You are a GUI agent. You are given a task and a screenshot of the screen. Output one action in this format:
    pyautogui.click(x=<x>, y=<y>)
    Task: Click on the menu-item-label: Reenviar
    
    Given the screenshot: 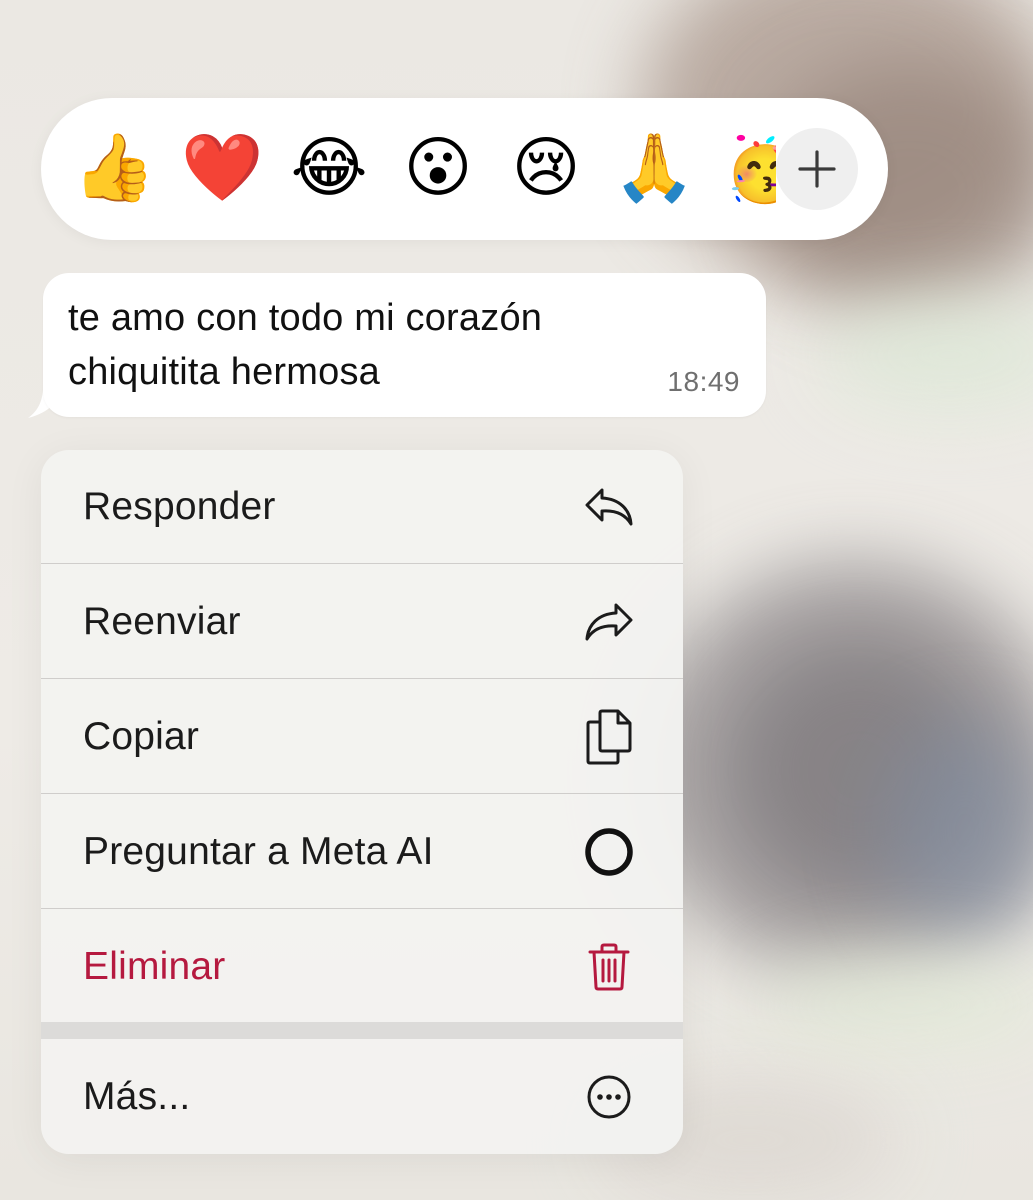 What is the action you would take?
    pyautogui.click(x=162, y=621)
    